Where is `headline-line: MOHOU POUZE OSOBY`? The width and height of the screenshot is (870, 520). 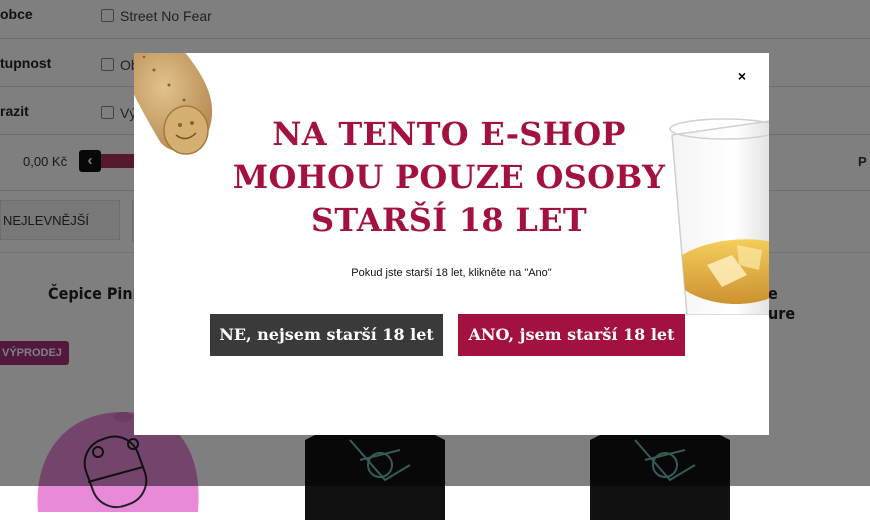
headline-line: MOHOU POUZE OSOBY is located at coordinates (449, 177).